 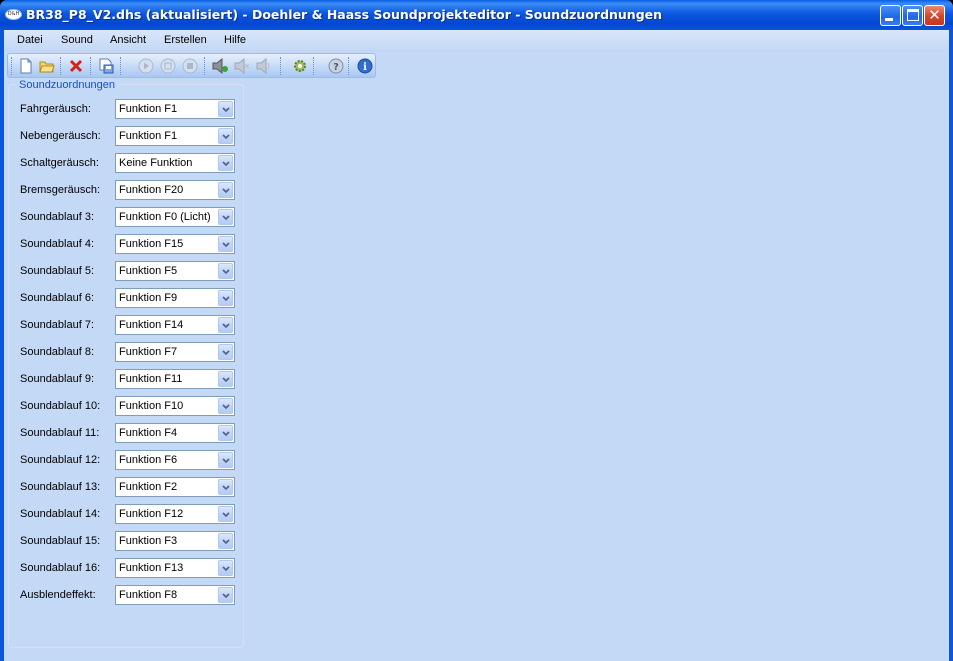 I want to click on play-icon, so click(x=146, y=66).